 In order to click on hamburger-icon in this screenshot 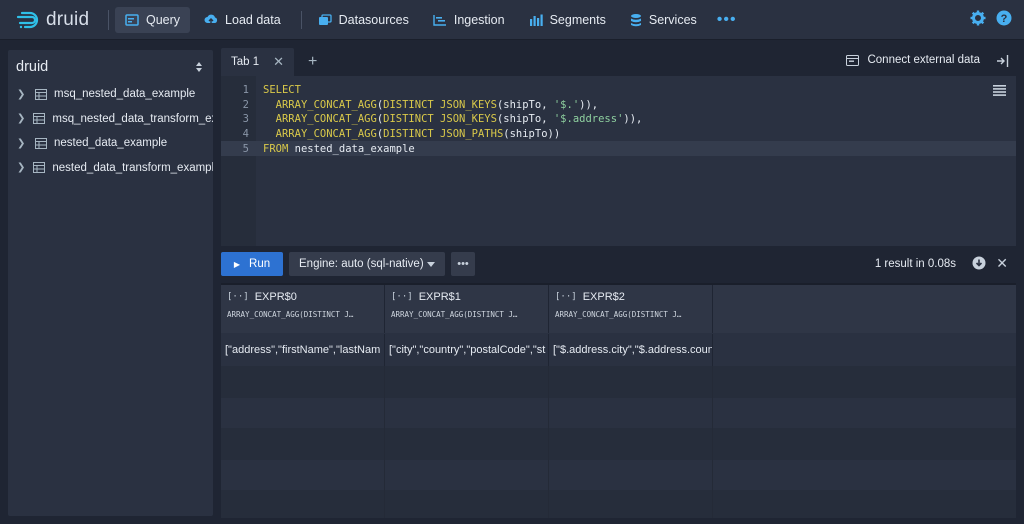, I will do `click(999, 90)`.